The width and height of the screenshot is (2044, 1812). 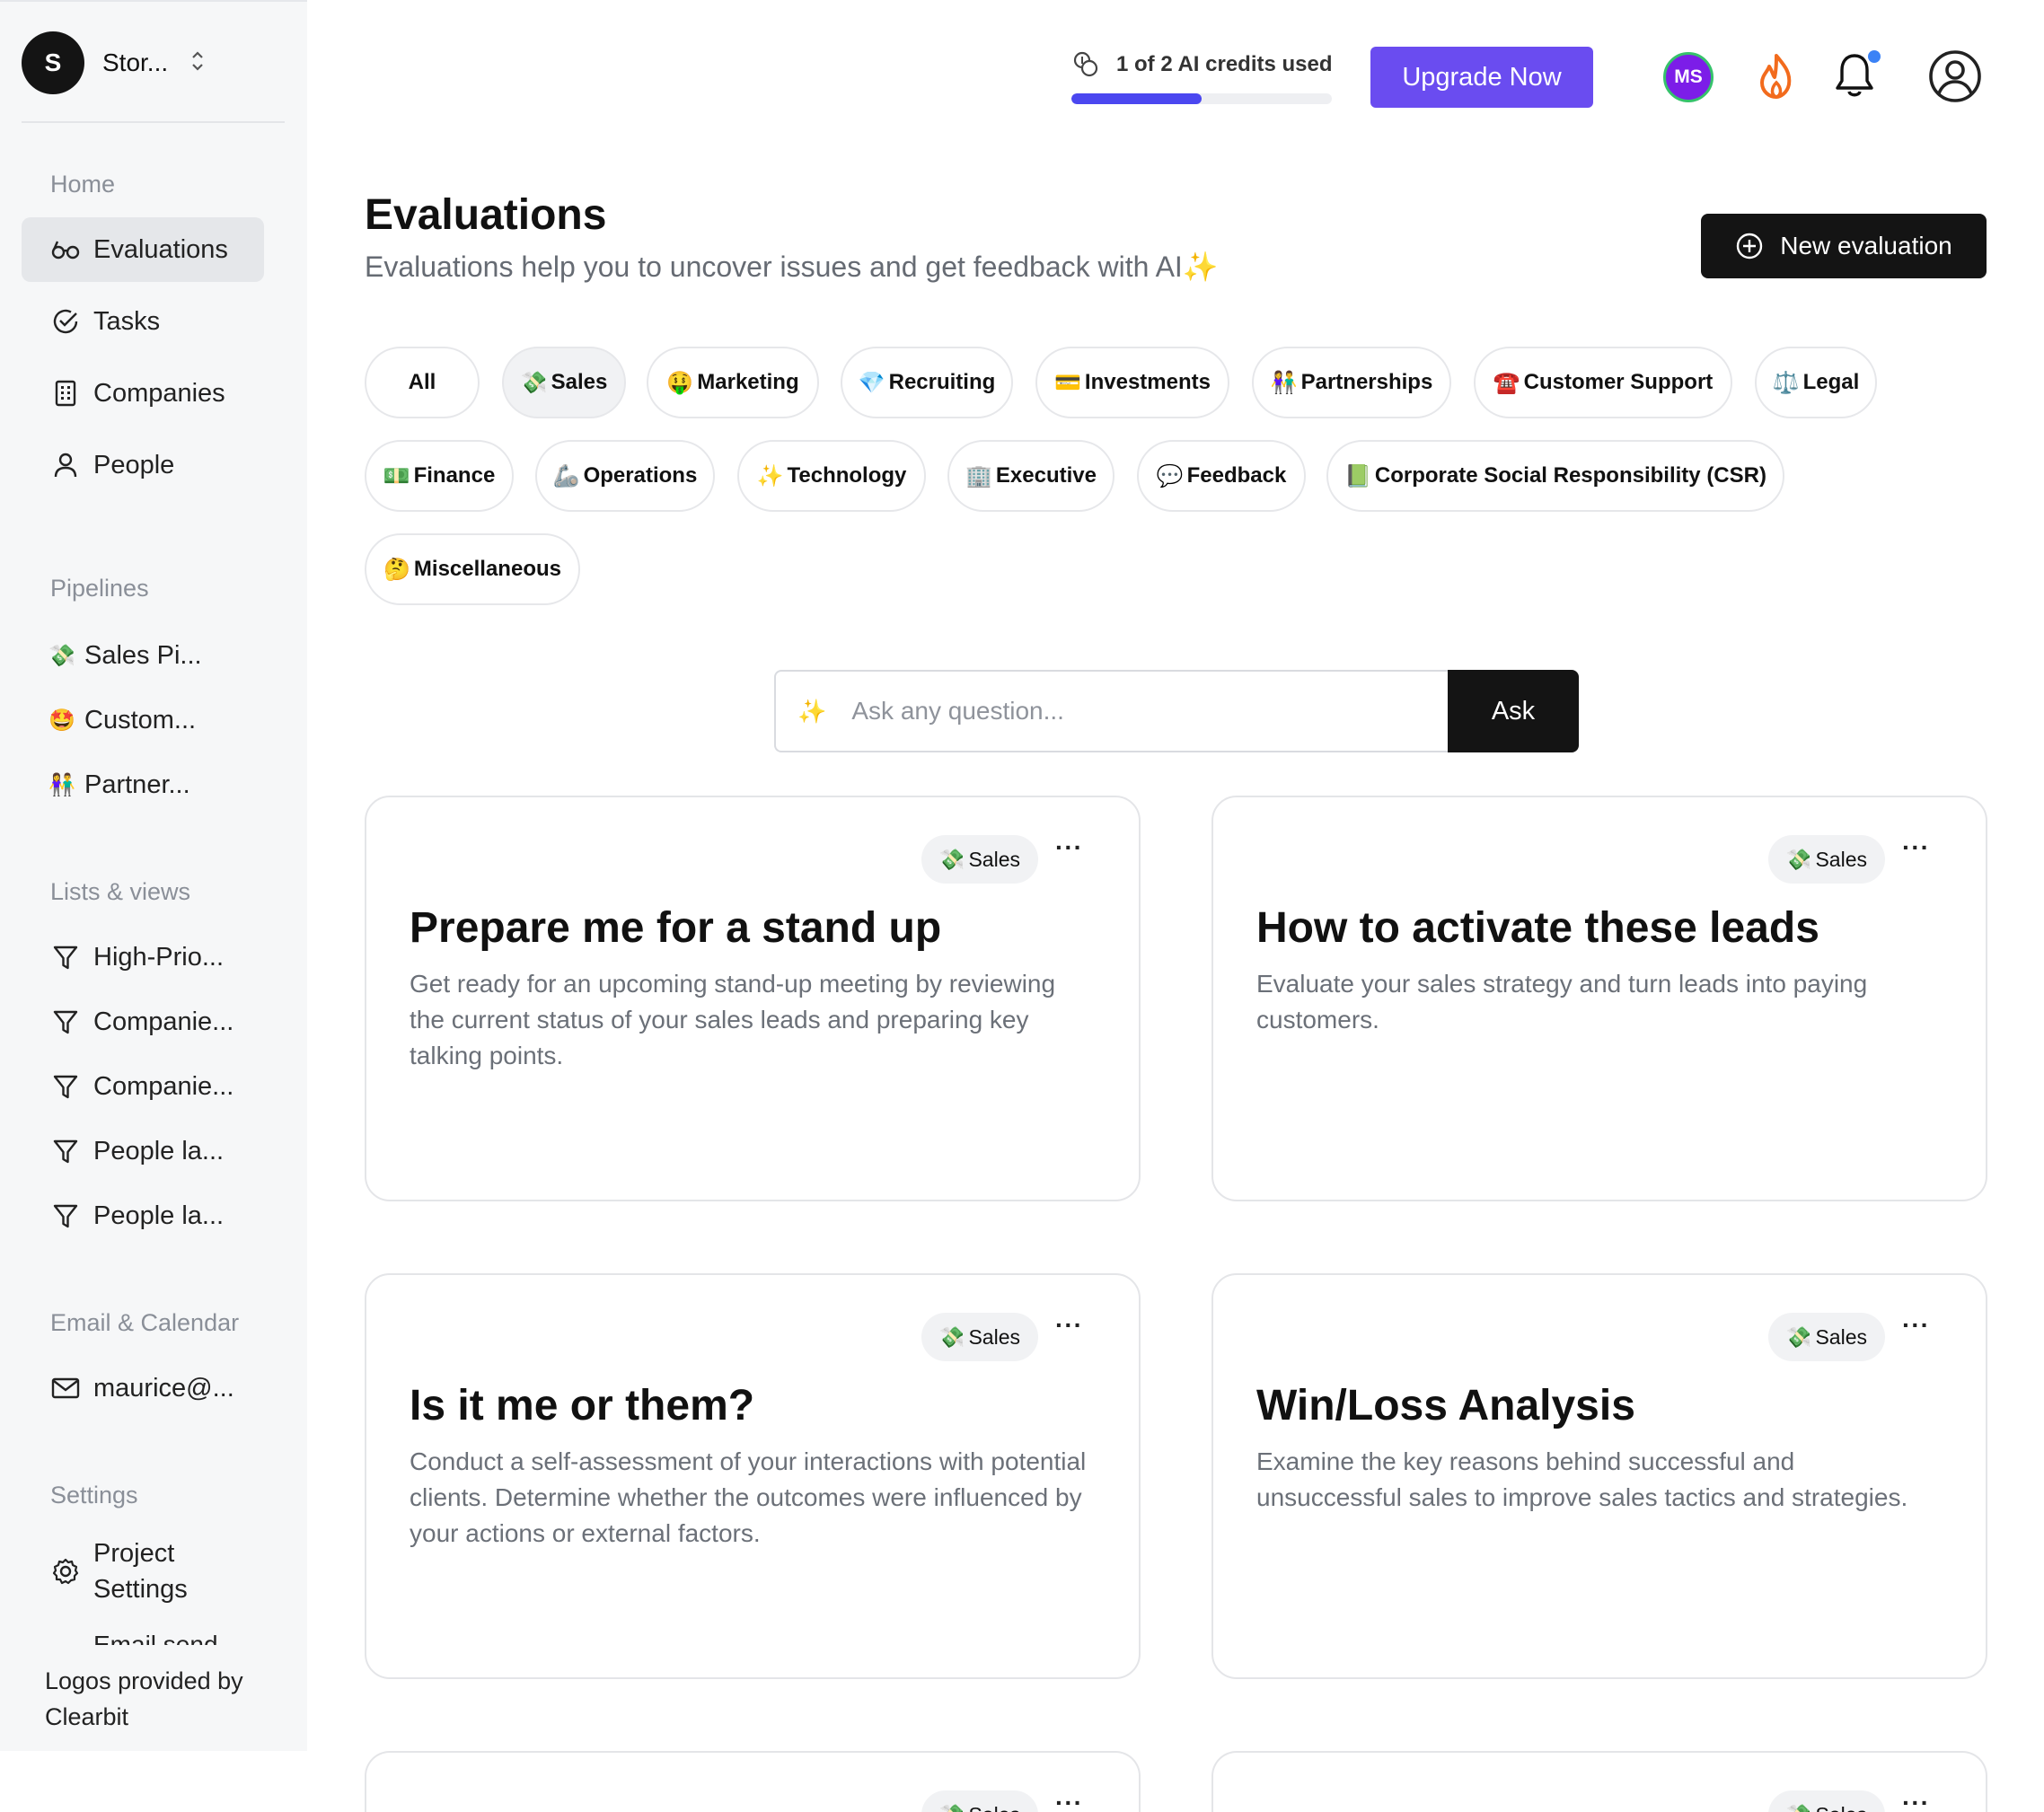 I want to click on chip-emoji: 👫, so click(x=1284, y=382).